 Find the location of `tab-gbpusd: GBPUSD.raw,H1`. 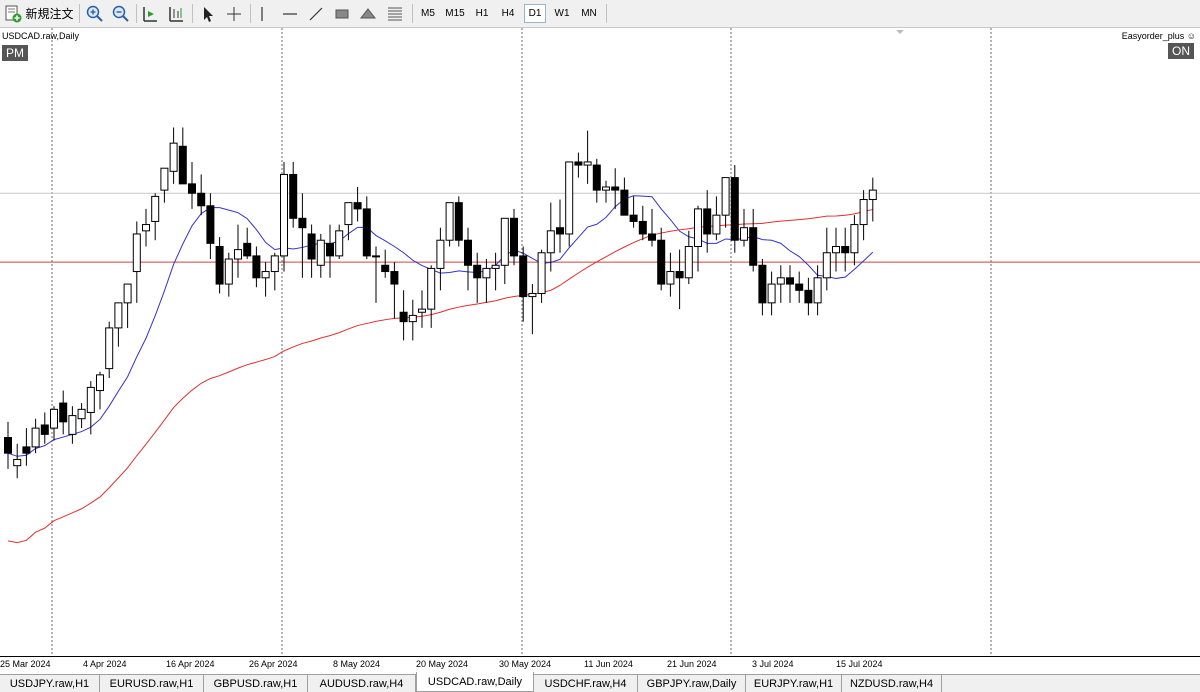

tab-gbpusd: GBPUSD.raw,H1 is located at coordinates (256, 683).